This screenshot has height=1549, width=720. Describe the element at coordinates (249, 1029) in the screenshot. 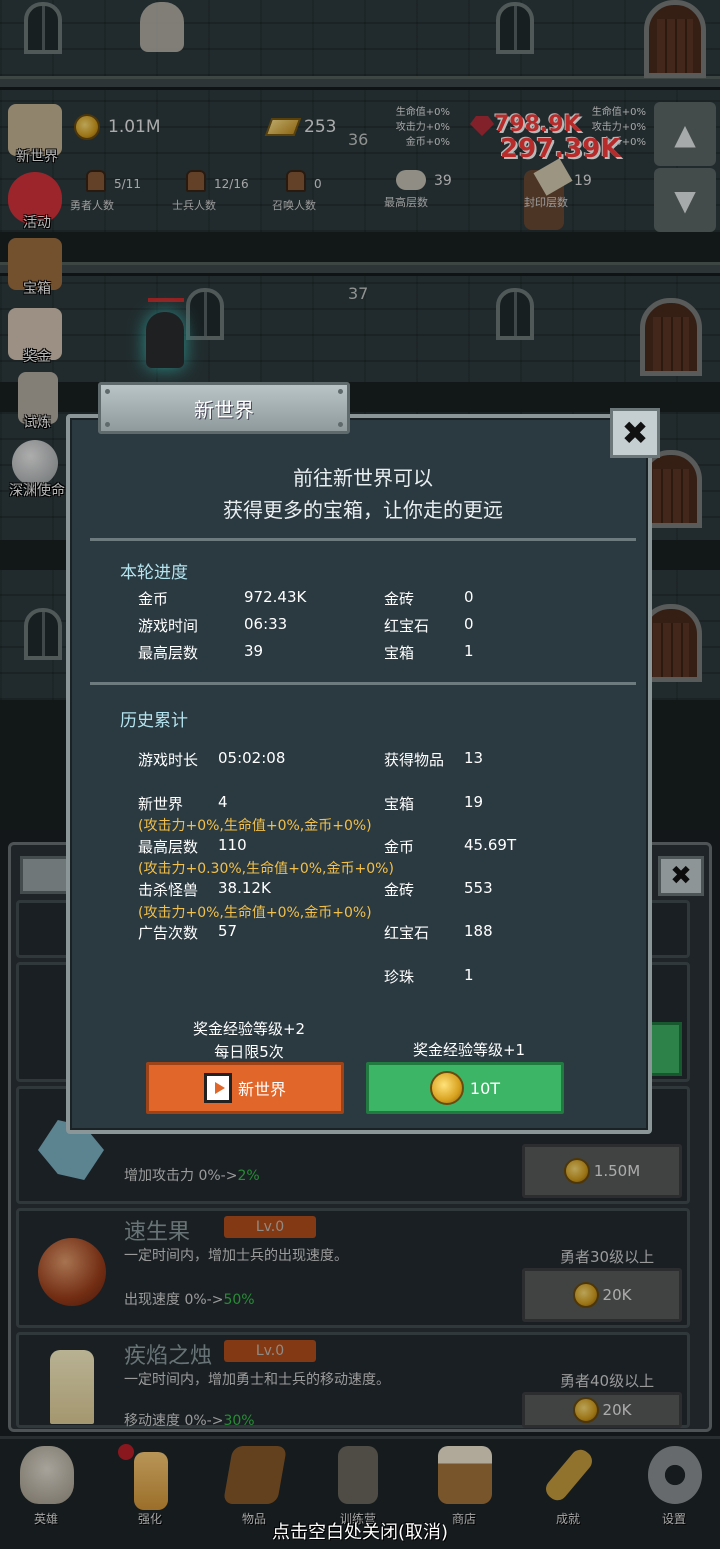

I see `ad-bonus-note: 奖金经验等级+2` at that location.